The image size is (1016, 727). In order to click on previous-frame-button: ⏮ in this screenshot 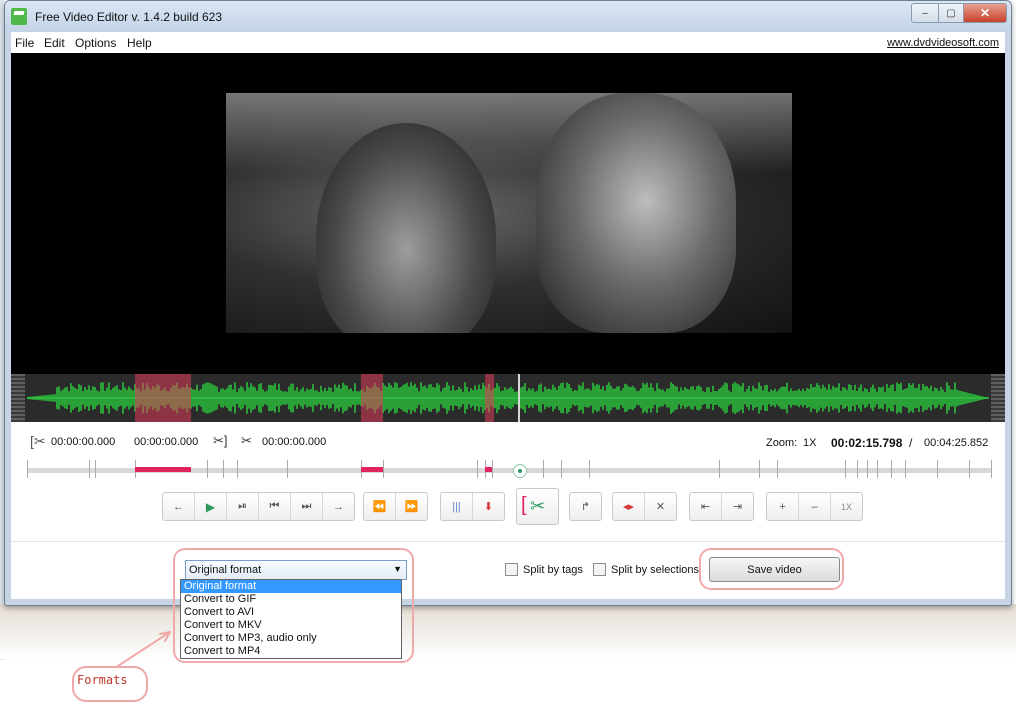, I will do `click(275, 506)`.